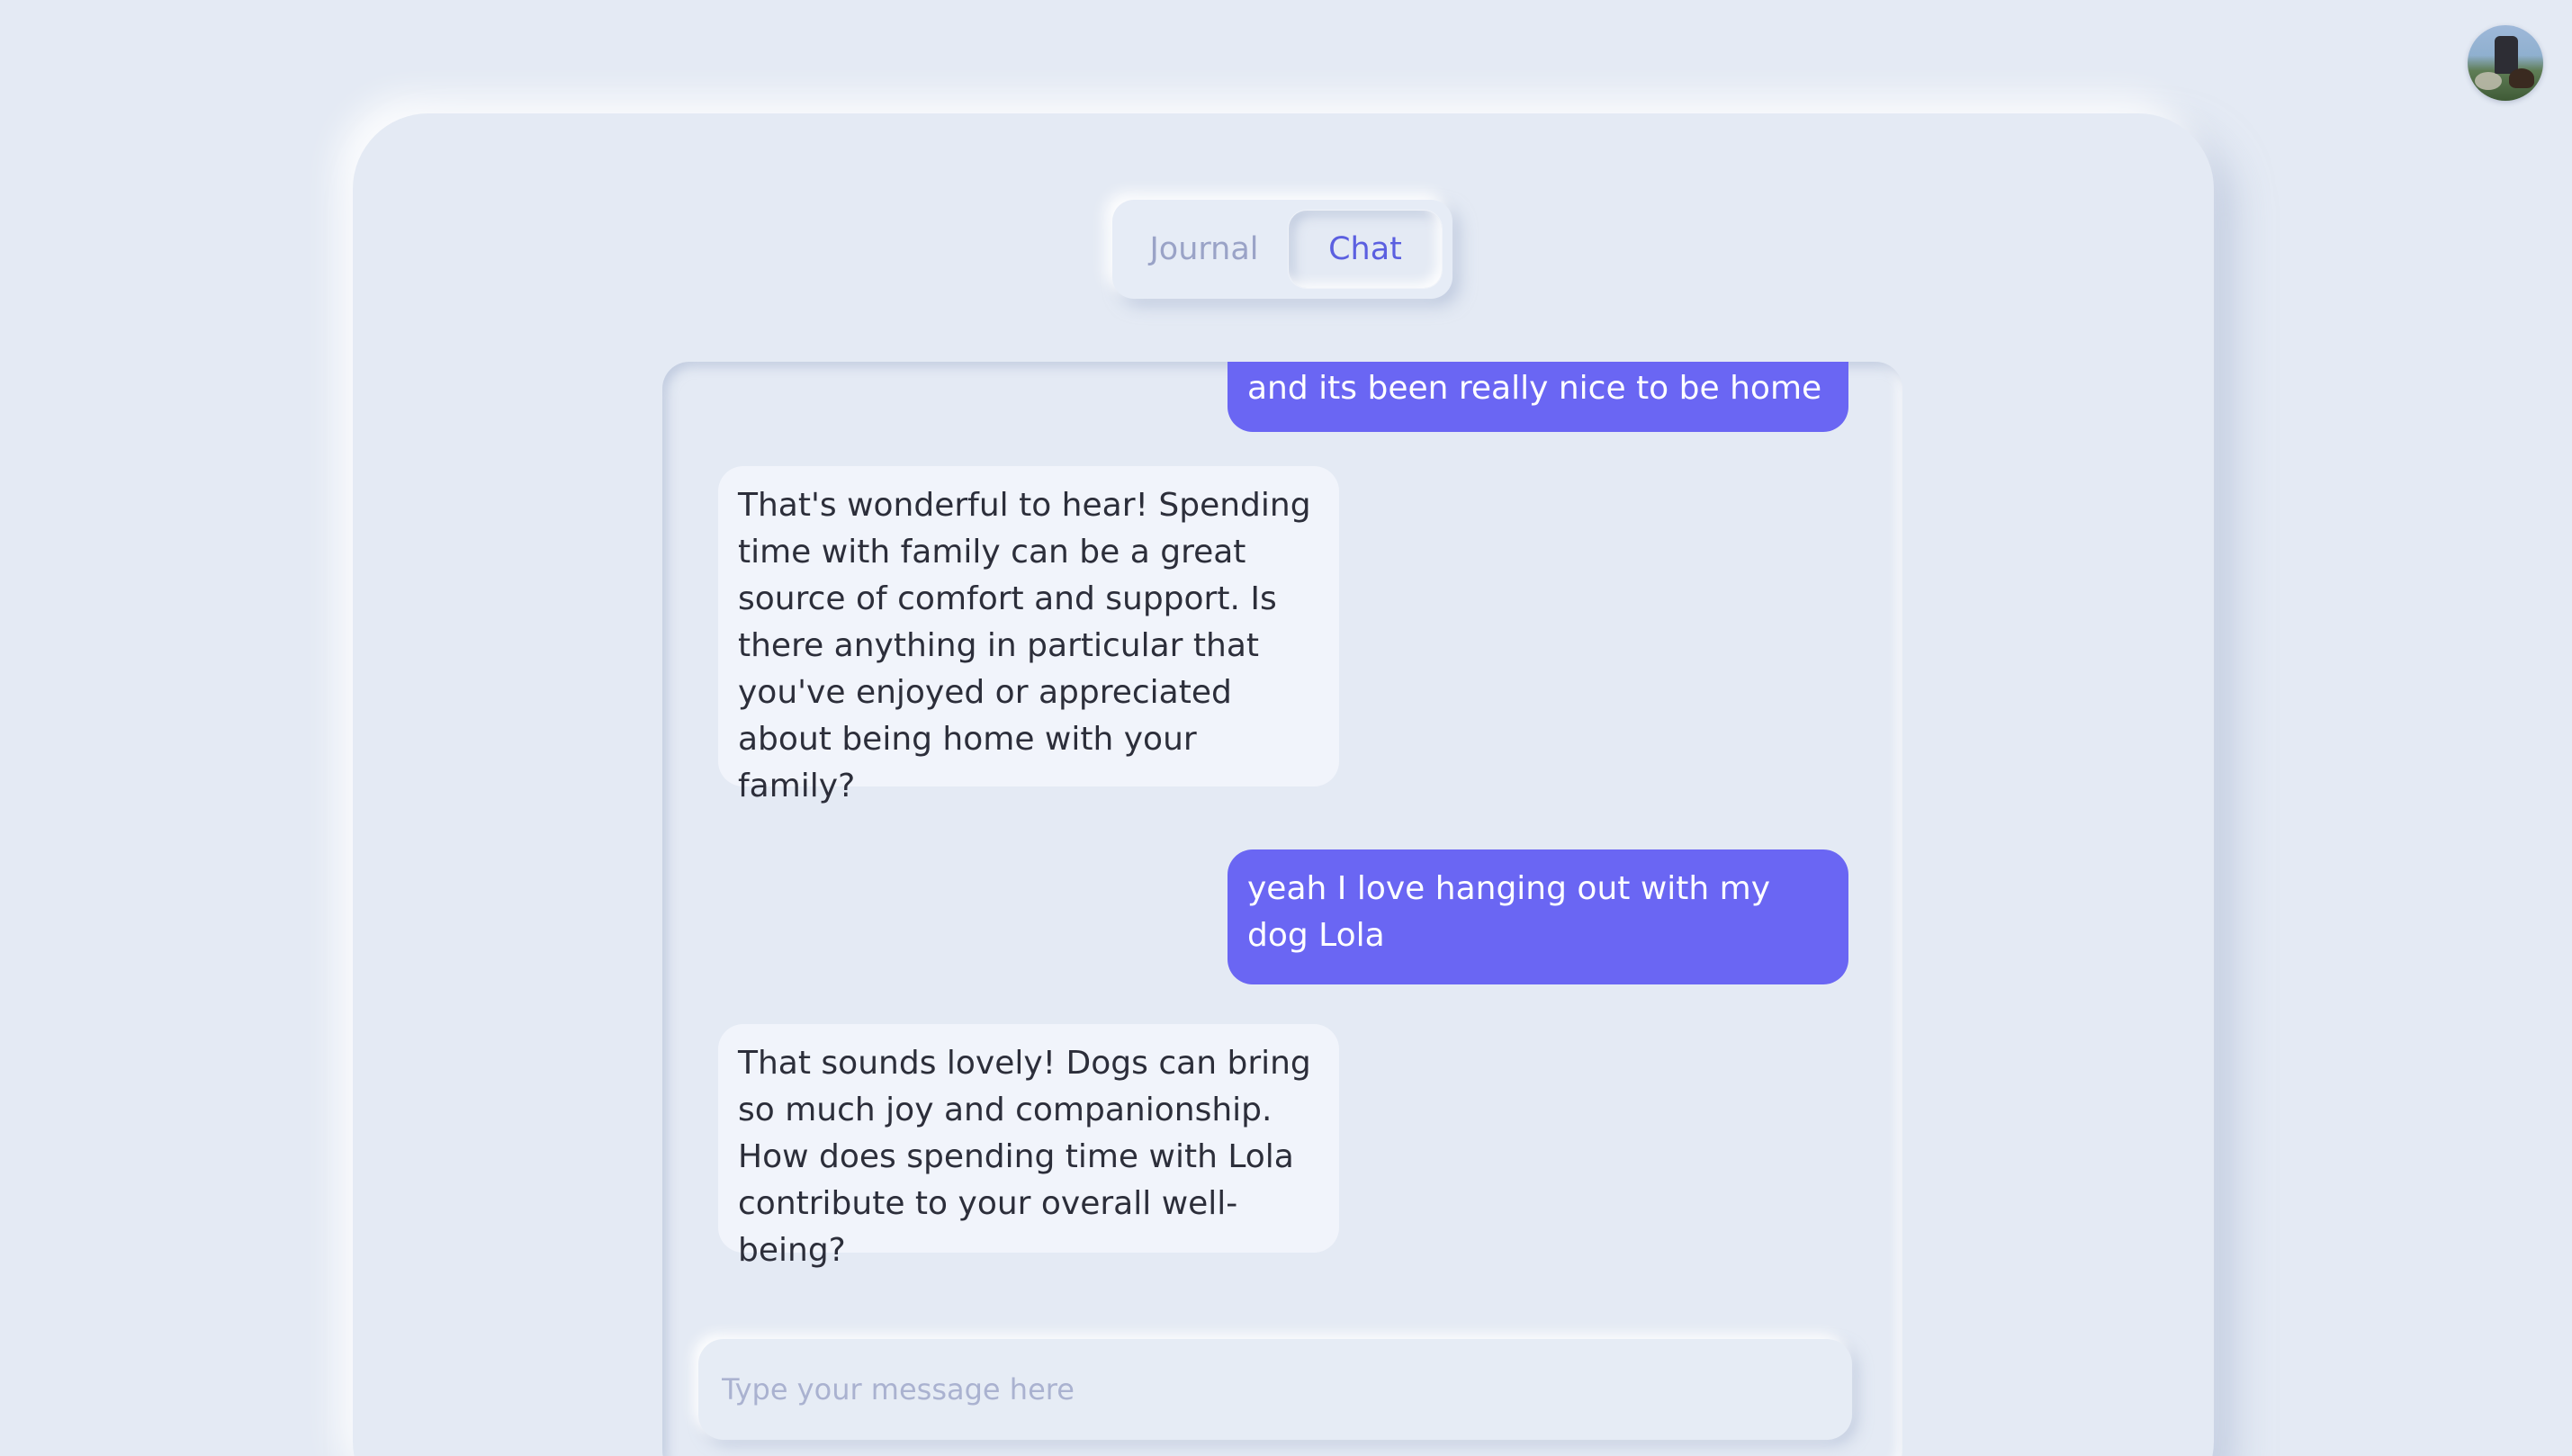 This screenshot has width=2572, height=1456. I want to click on message-input-container, so click(1275, 1389).